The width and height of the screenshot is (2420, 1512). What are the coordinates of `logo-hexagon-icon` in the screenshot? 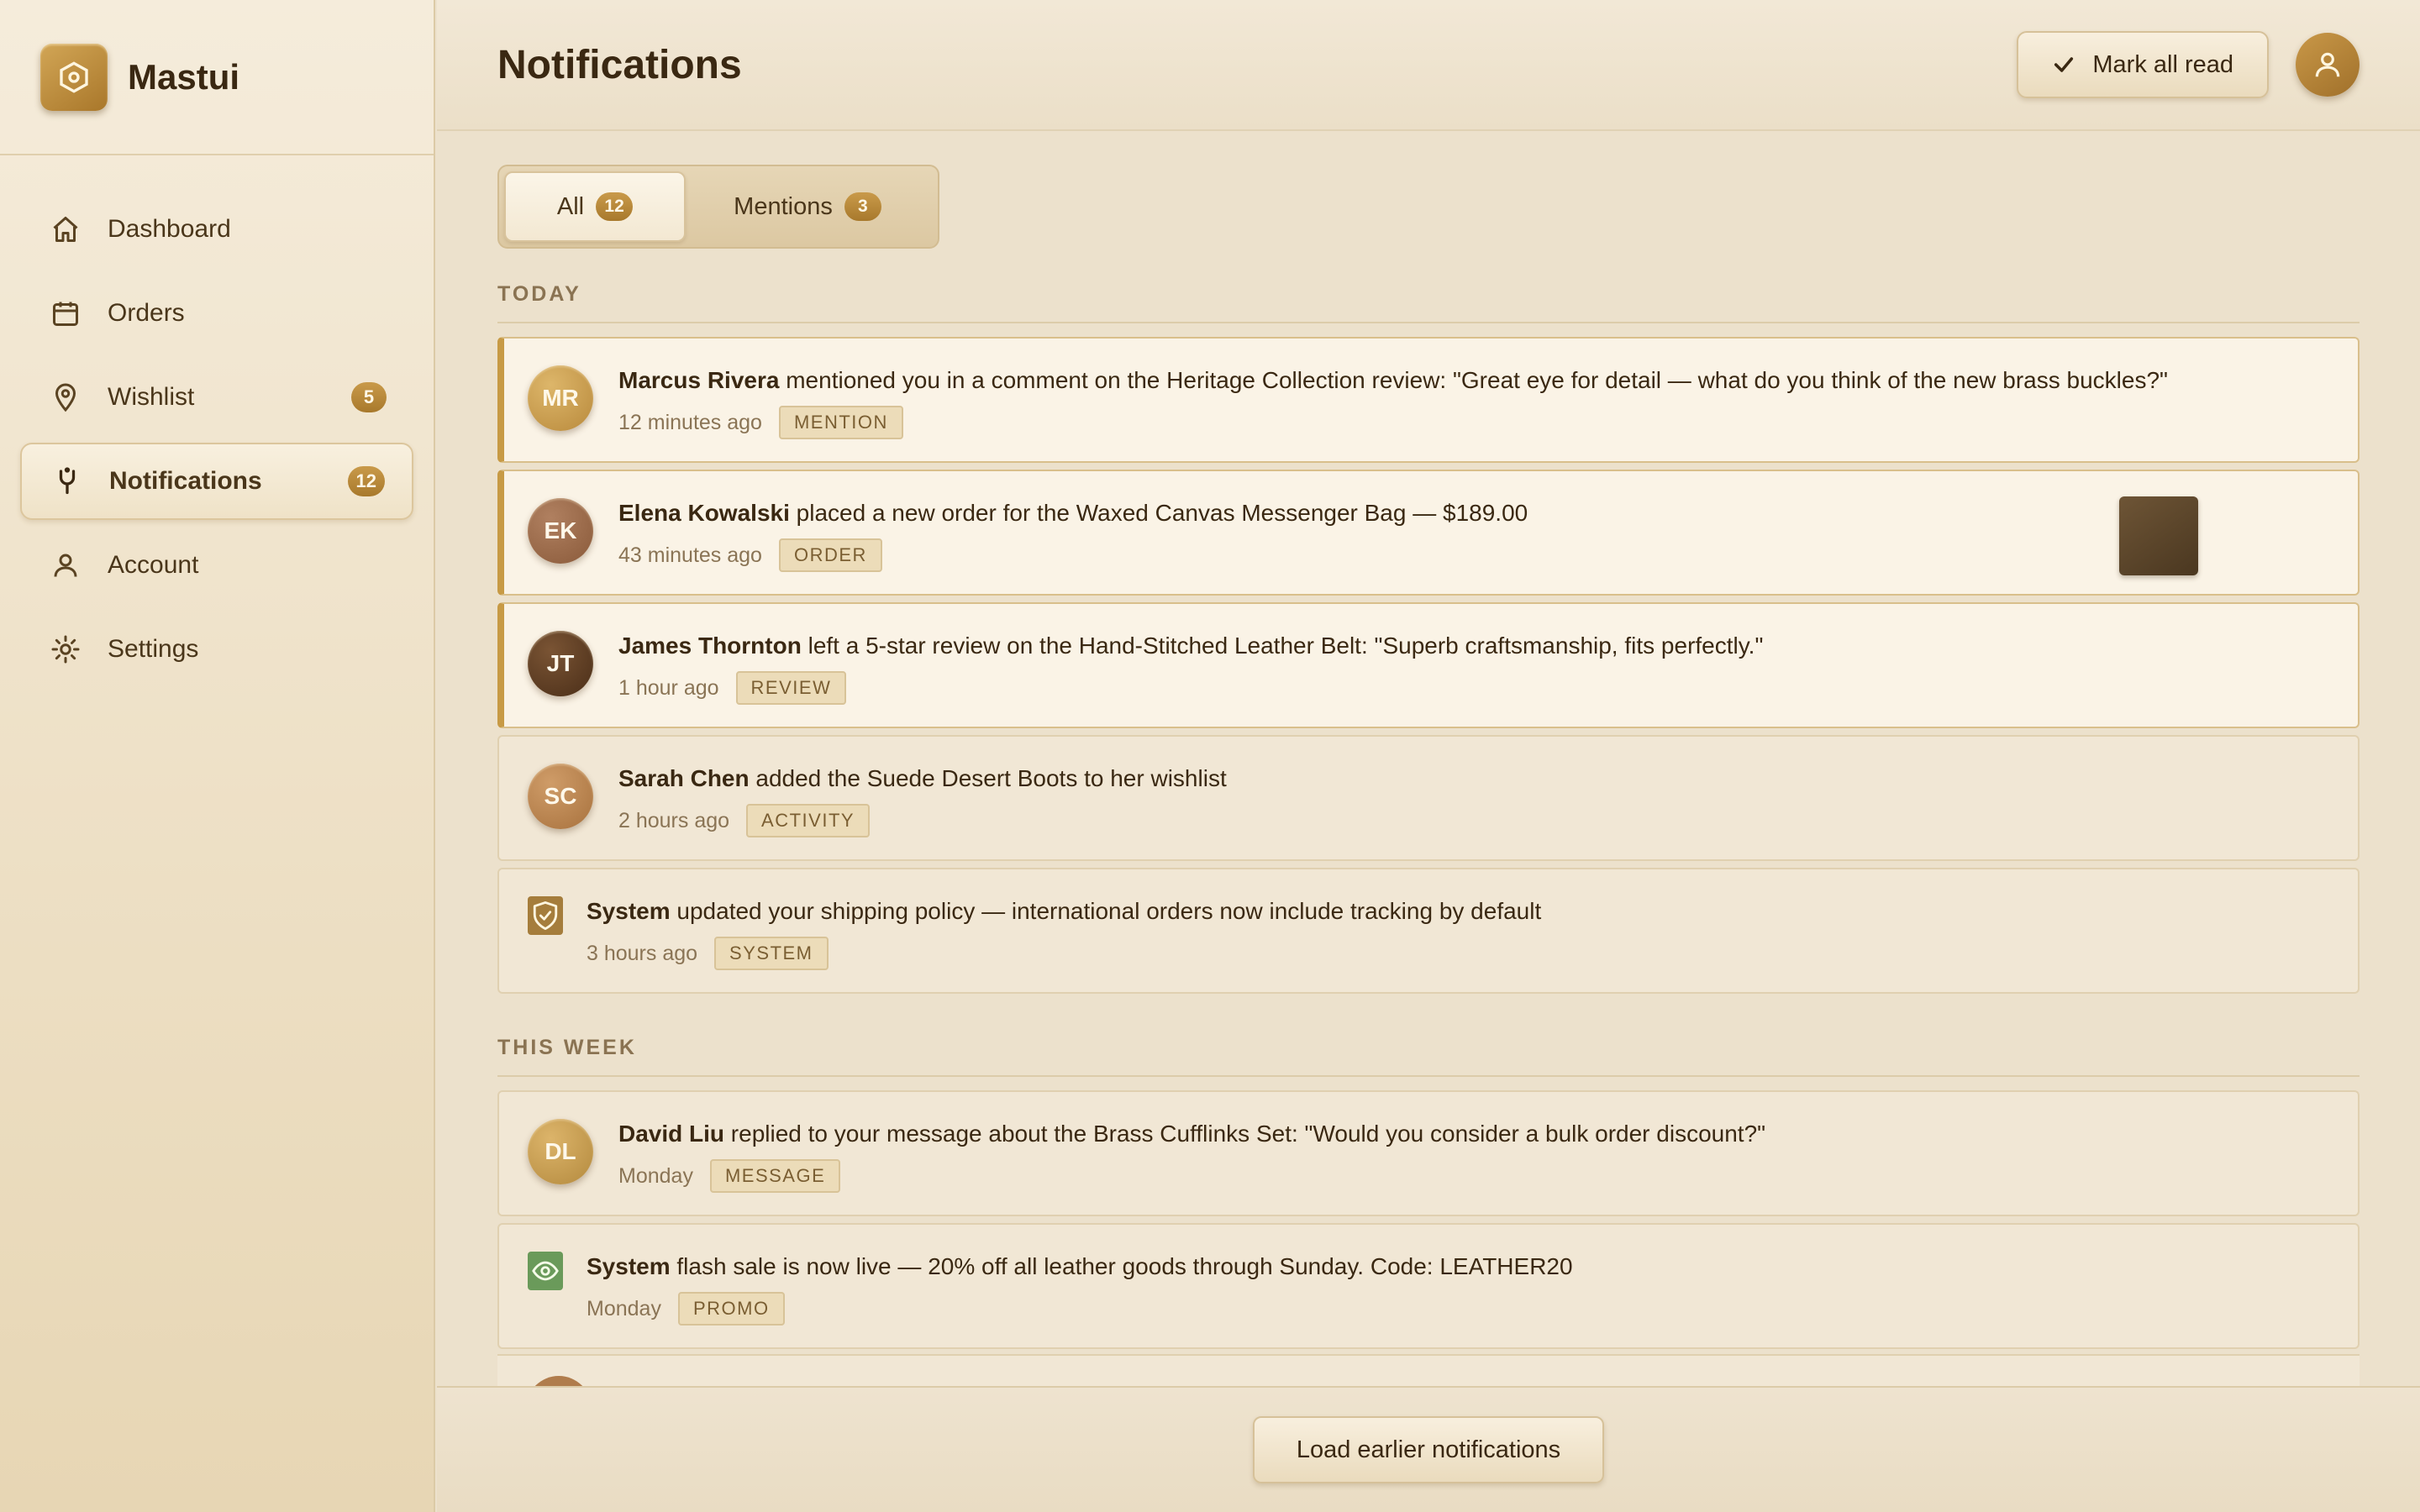 It's located at (74, 77).